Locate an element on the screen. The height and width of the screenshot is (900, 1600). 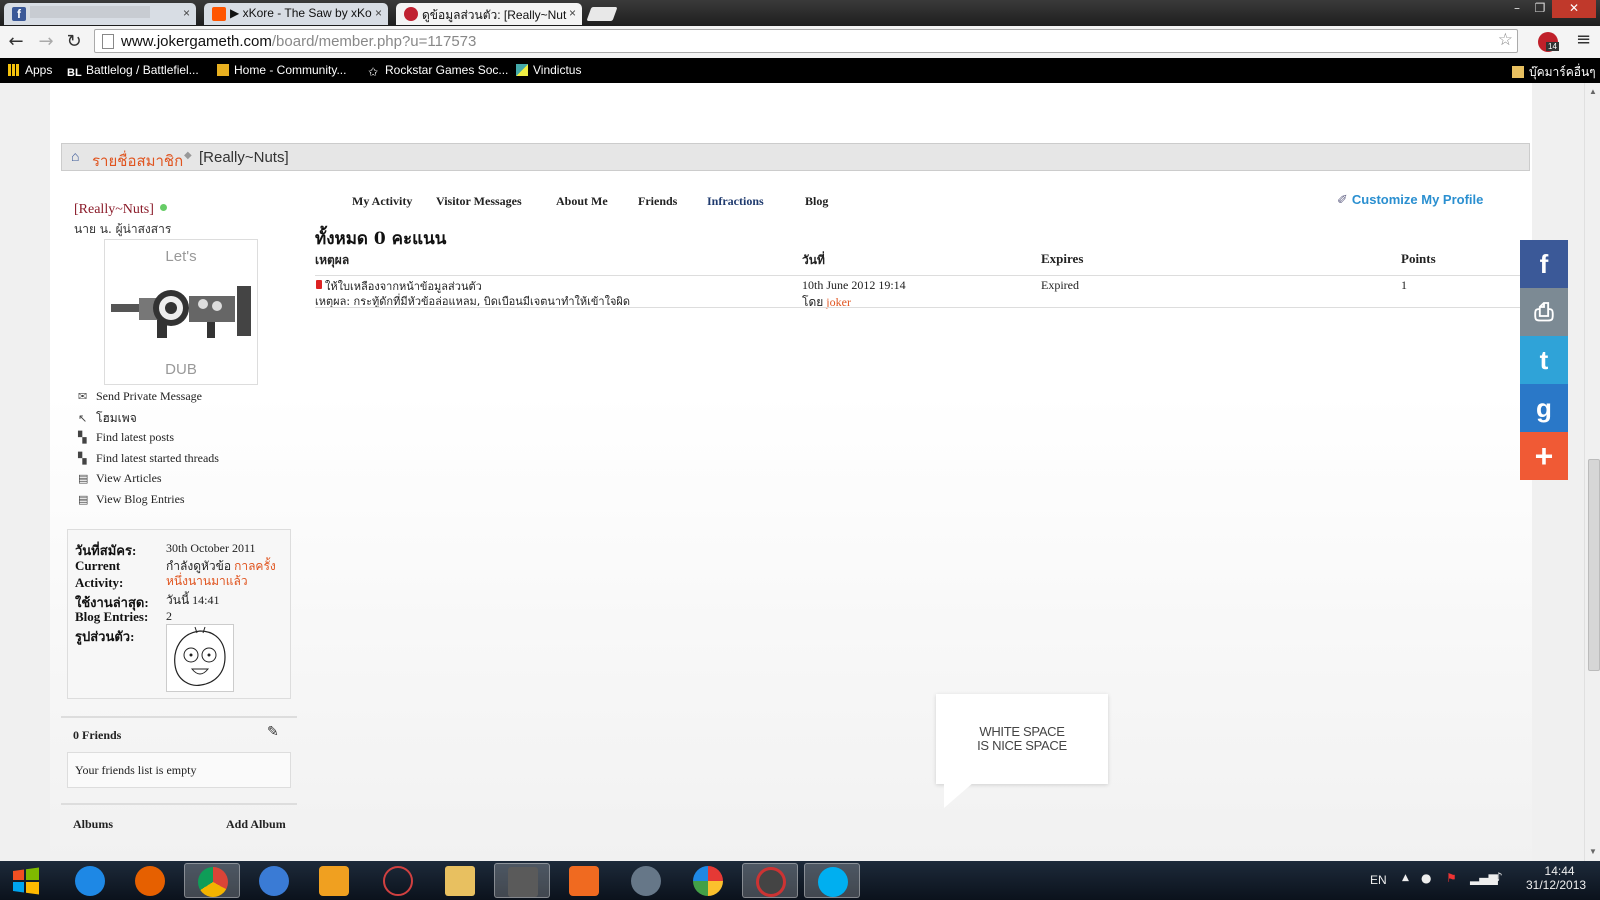
tab-my-activity: My Activity is located at coordinates (382, 201).